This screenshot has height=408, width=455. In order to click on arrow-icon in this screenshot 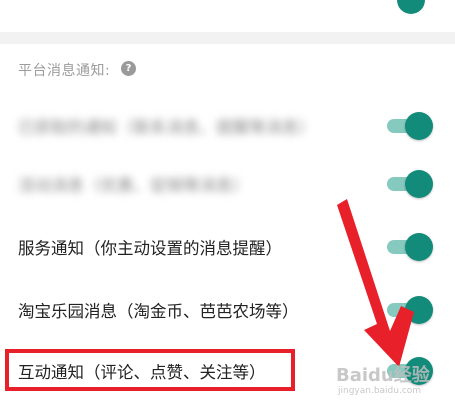, I will do `click(375, 283)`.